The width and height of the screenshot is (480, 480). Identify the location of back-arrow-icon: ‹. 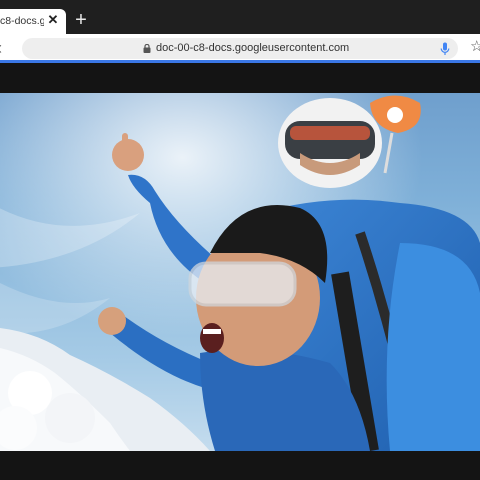
(4, 48).